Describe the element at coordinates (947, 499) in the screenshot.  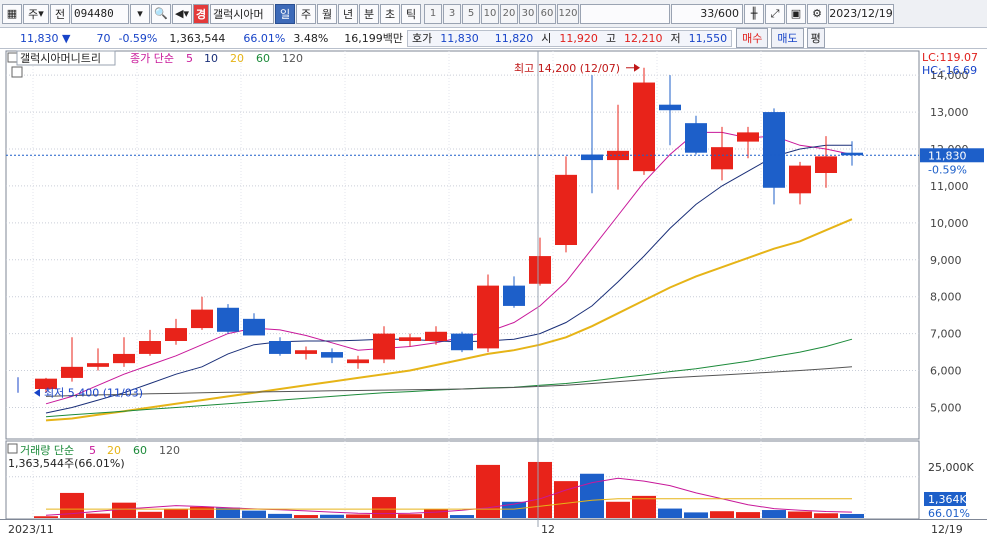
I see `volume-current-label: 1,364K` at that location.